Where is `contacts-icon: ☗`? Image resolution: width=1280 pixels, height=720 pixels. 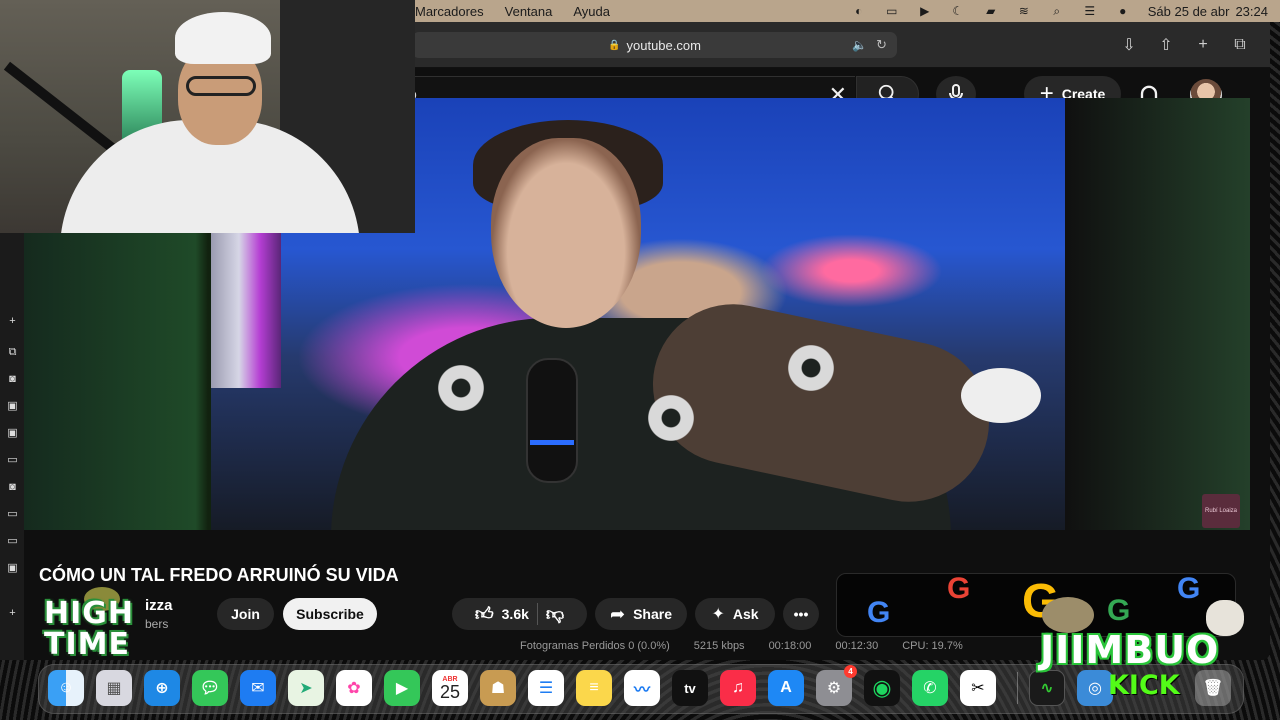
contacts-icon: ☗ is located at coordinates (498, 688).